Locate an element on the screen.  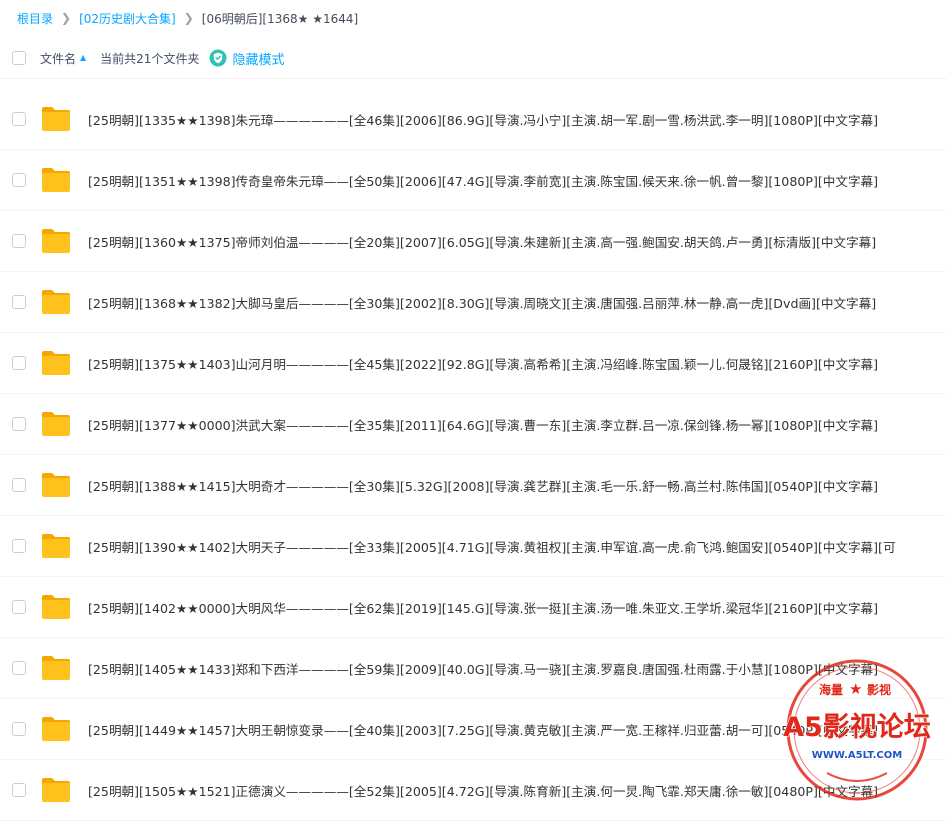
hide-mode-label: 隐藏模式 is located at coordinates (258, 60).